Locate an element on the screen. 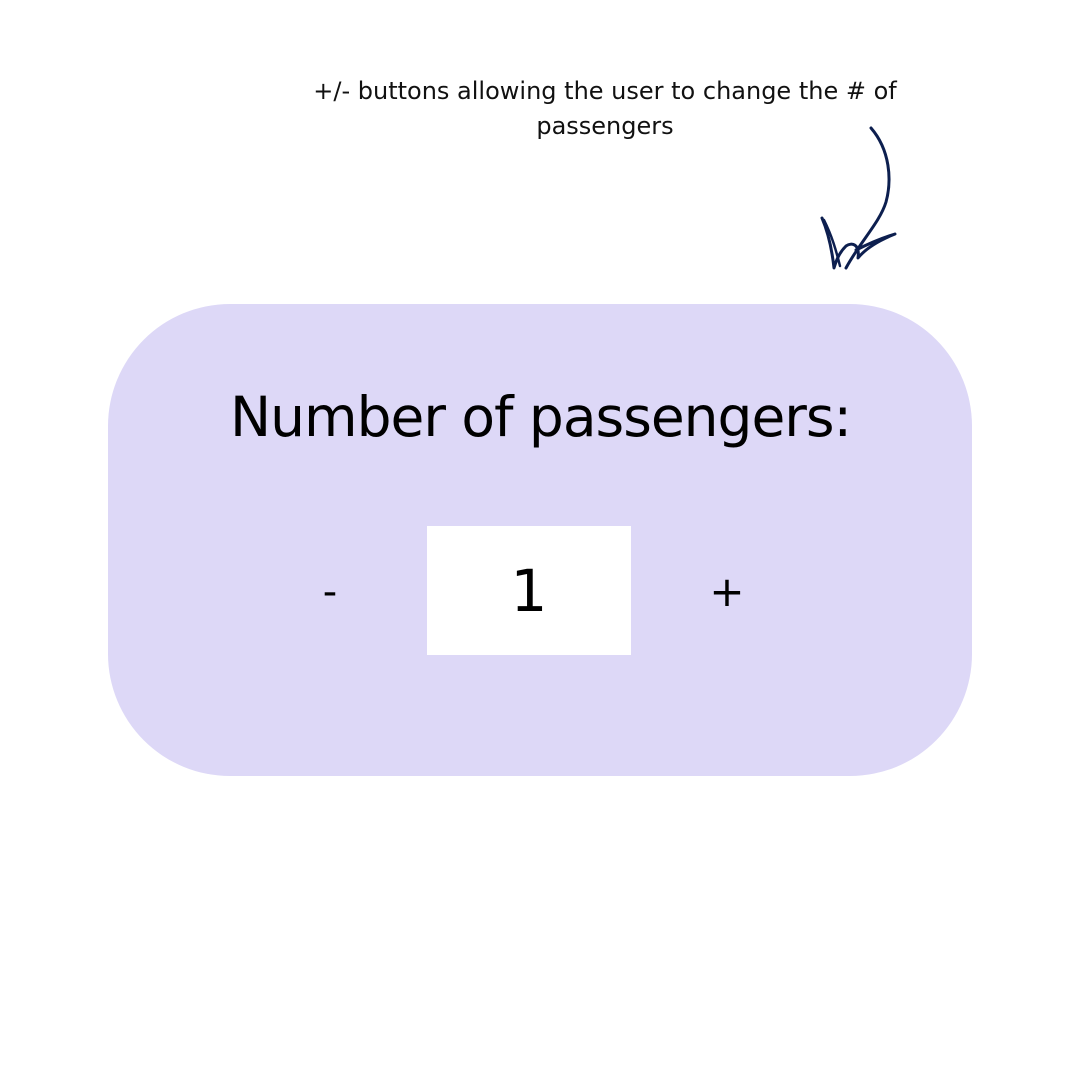 Image resolution: width=1080 pixels, height=1080 pixels. hand-drawn-arrow-icon is located at coordinates (858, 198).